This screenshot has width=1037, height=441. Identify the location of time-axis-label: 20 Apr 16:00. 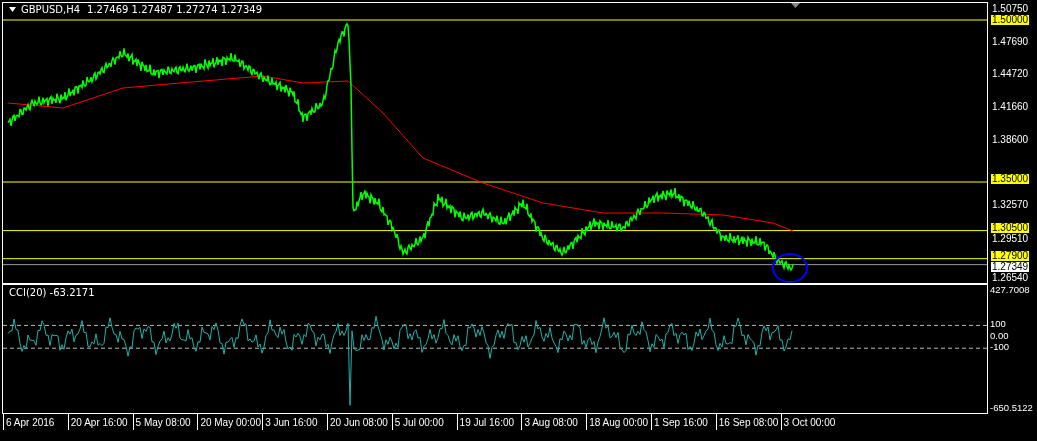
(100, 422).